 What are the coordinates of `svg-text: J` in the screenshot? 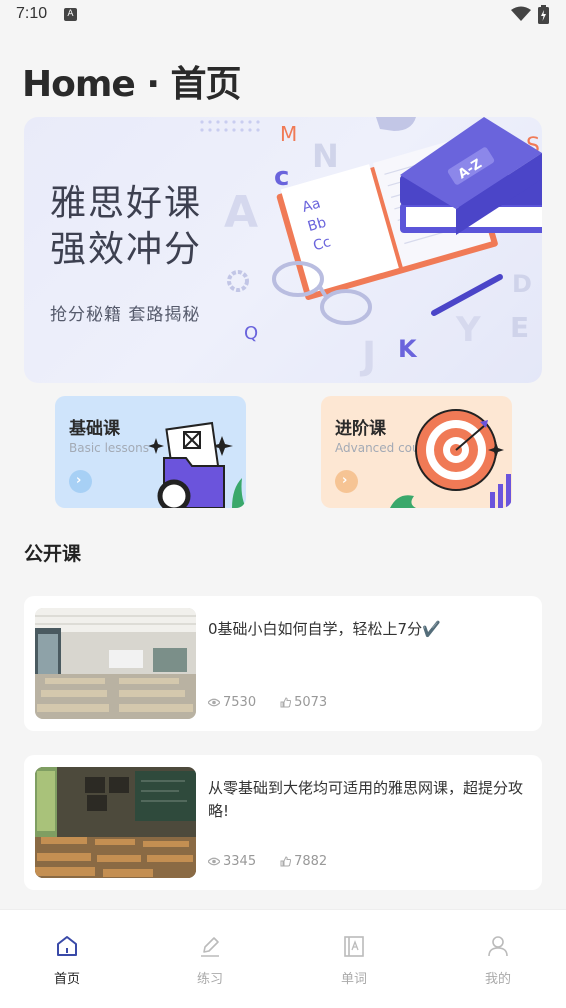 It's located at (367, 356).